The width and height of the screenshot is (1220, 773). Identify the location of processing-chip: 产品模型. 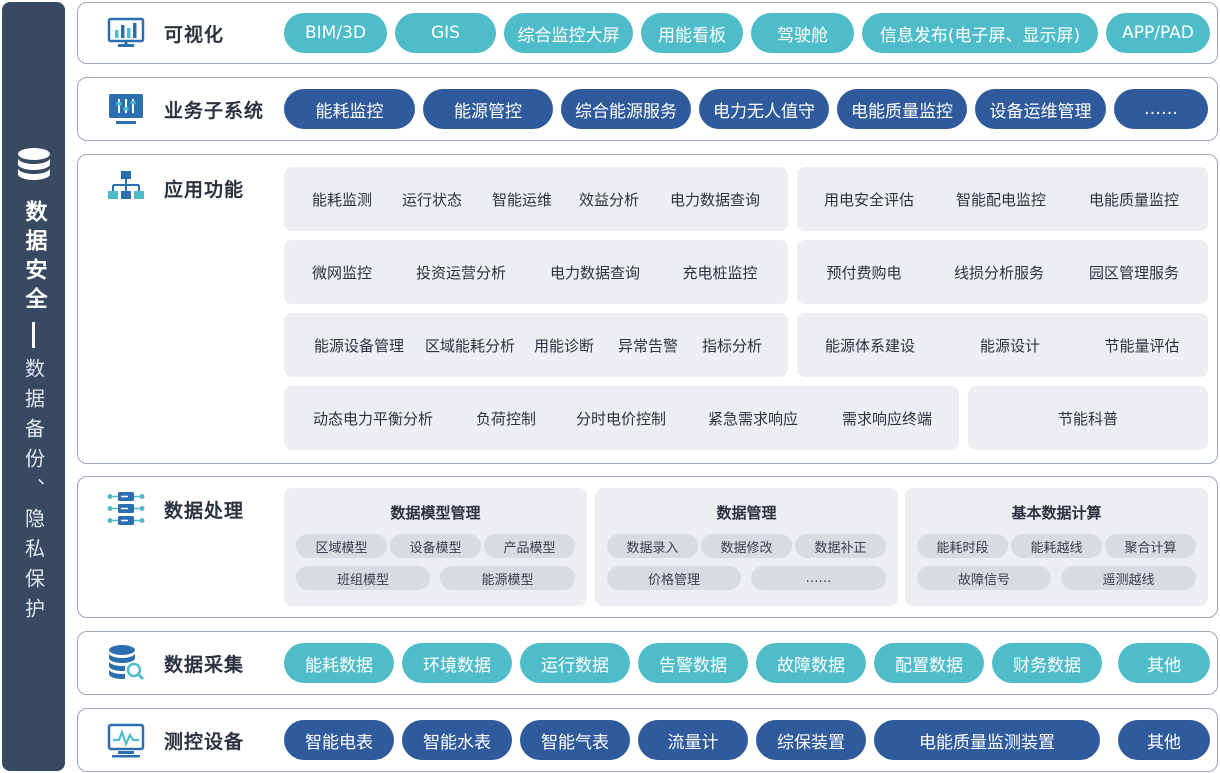
(529, 546).